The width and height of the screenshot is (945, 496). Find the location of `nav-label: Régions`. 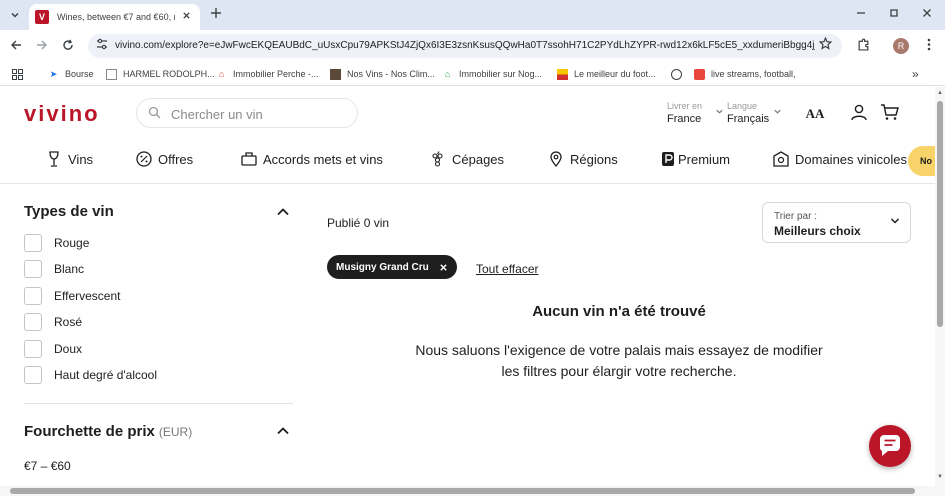

nav-label: Régions is located at coordinates (594, 159).